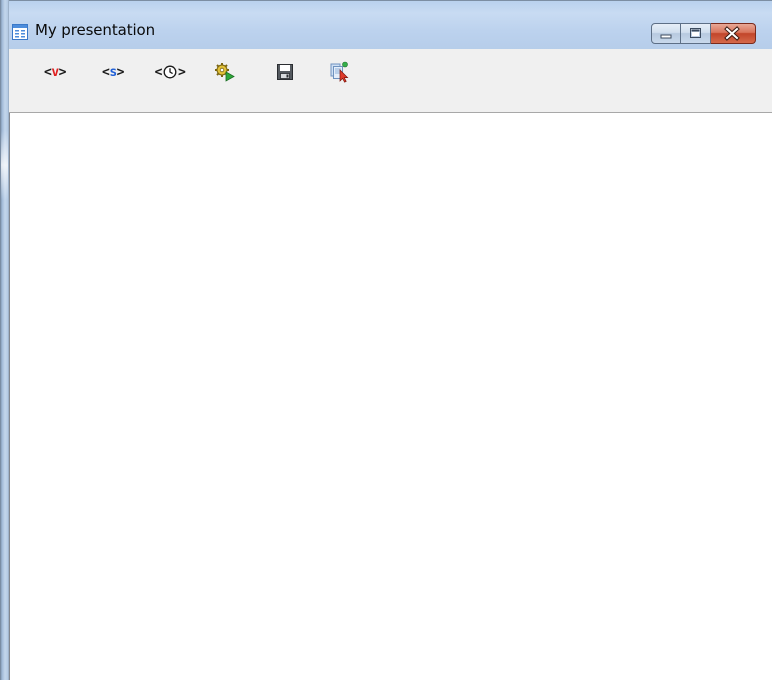  Describe the element at coordinates (20, 32) in the screenshot. I see `presentation-window-icon` at that location.